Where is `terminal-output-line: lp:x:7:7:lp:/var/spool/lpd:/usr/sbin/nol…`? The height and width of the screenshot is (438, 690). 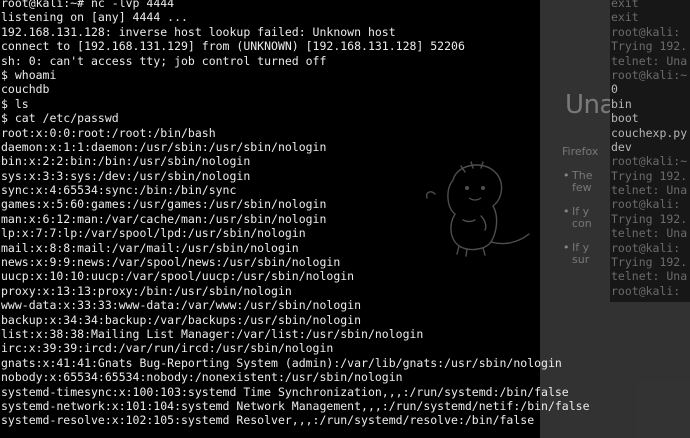 terminal-output-line: lp:x:7:7:lp:/var/spool/lpd:/usr/sbin/nol… is located at coordinates (153, 233).